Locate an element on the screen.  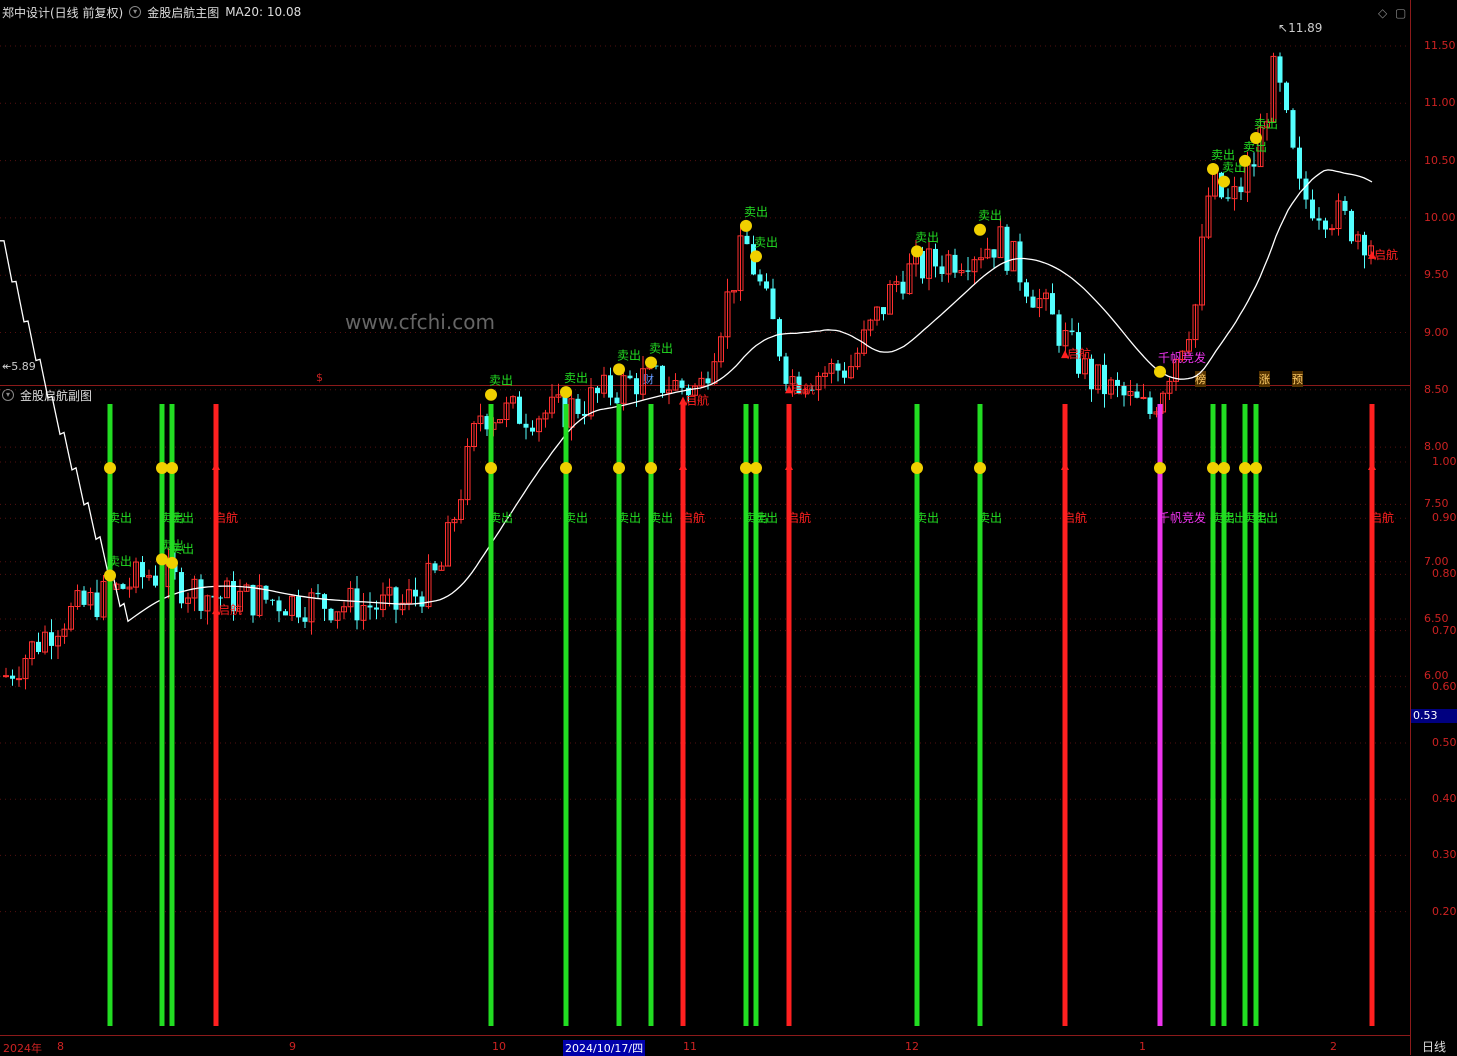
sub-value-tick: 0.50 is located at coordinates (1444, 742).